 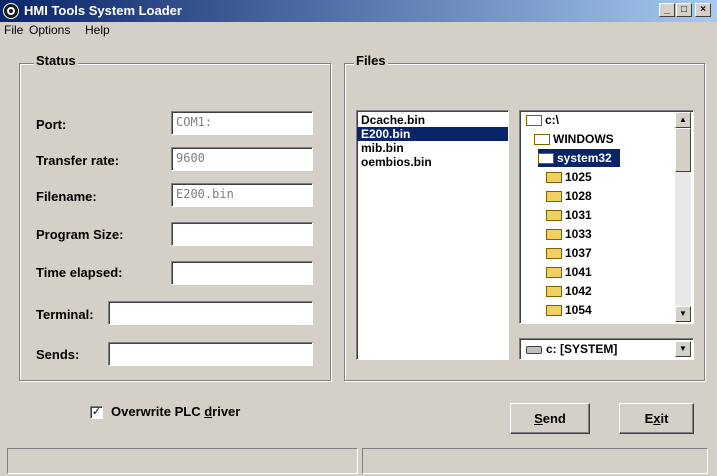 I want to click on tree-item: system32, so click(x=579, y=158).